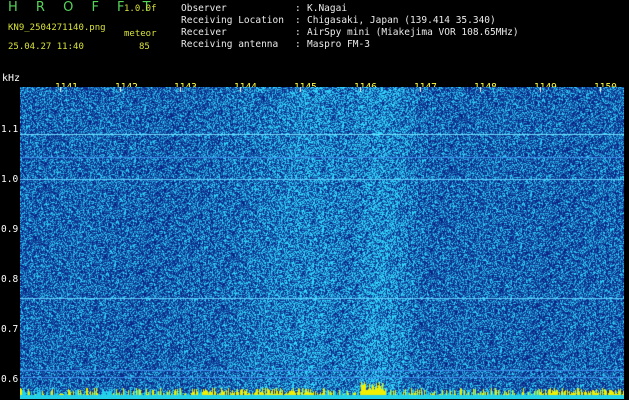 The height and width of the screenshot is (400, 629). Describe the element at coordinates (57, 28) in the screenshot. I see `file-name: KN9_2504271140.png` at that location.